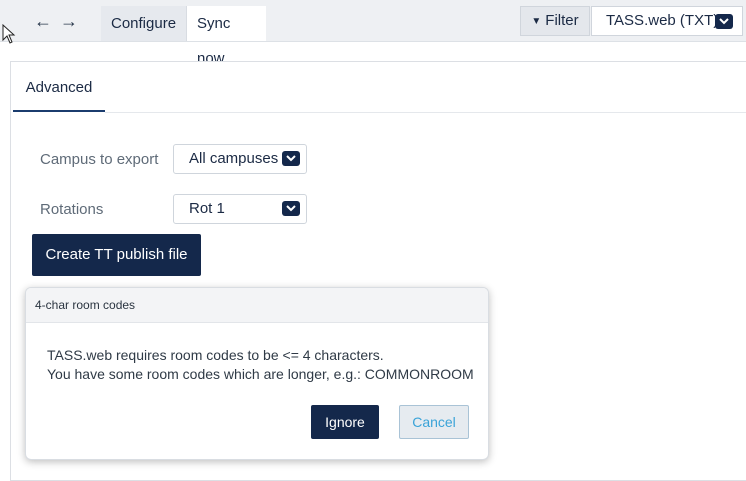  I want to click on tab-configure: Configure, so click(143, 23).